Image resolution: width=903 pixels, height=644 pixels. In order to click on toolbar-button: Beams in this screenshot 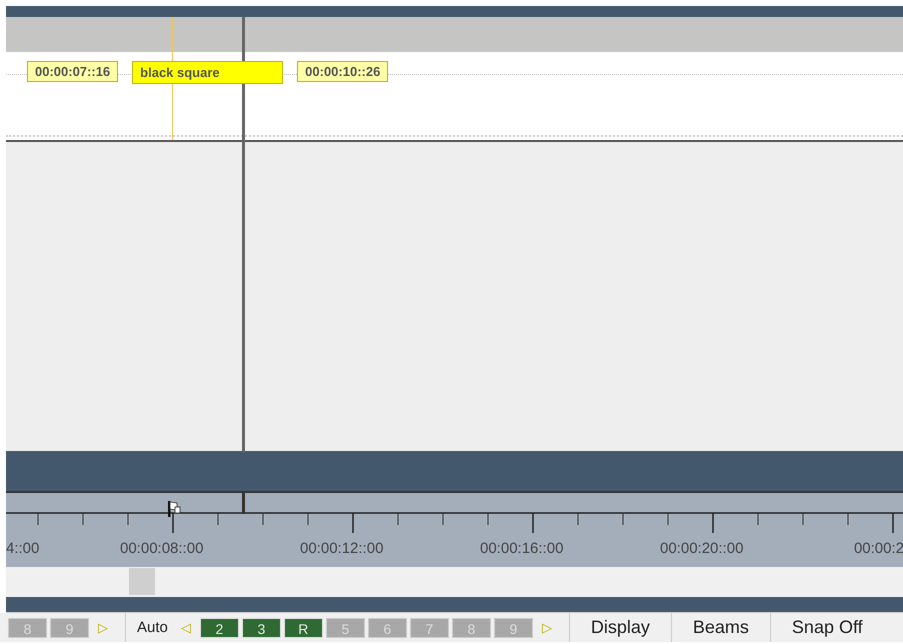, I will do `click(720, 627)`.